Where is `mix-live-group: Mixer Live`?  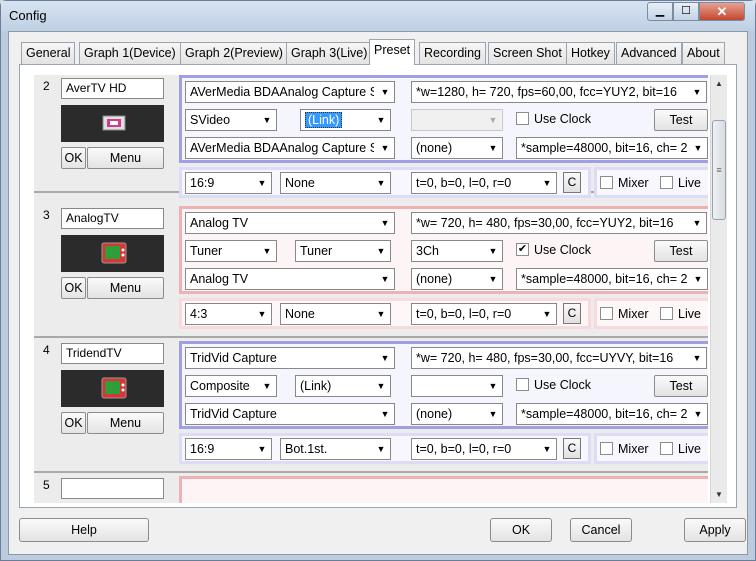 mix-live-group: Mixer Live is located at coordinates (651, 313).